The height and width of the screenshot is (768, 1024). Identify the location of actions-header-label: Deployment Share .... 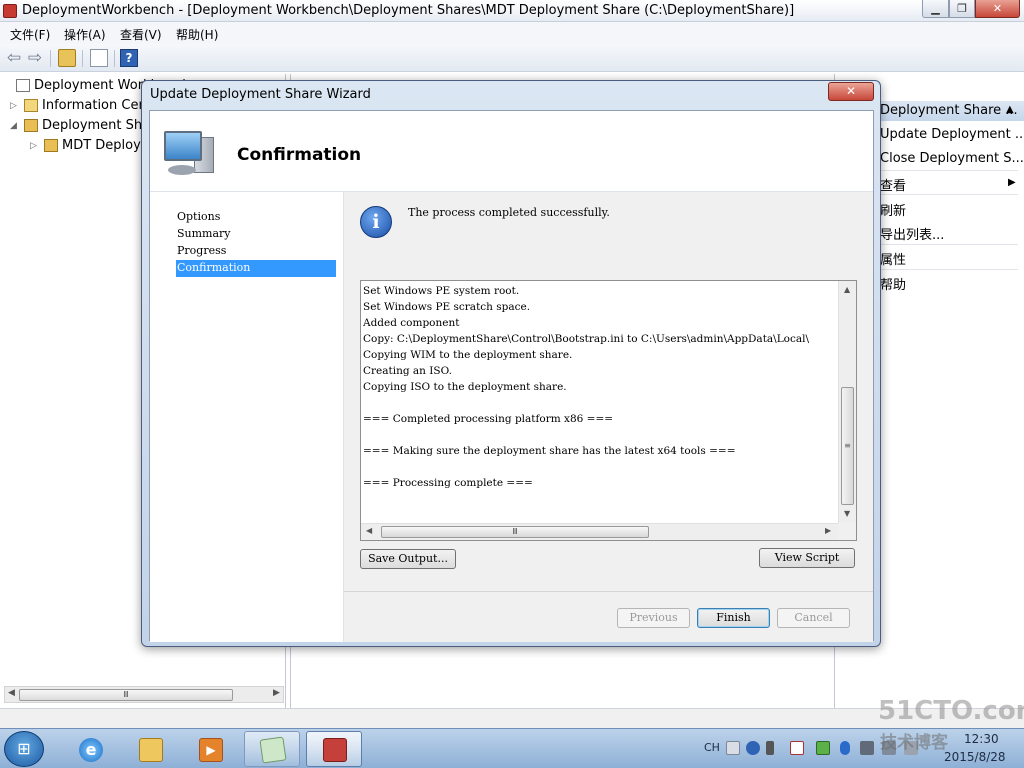
(949, 110).